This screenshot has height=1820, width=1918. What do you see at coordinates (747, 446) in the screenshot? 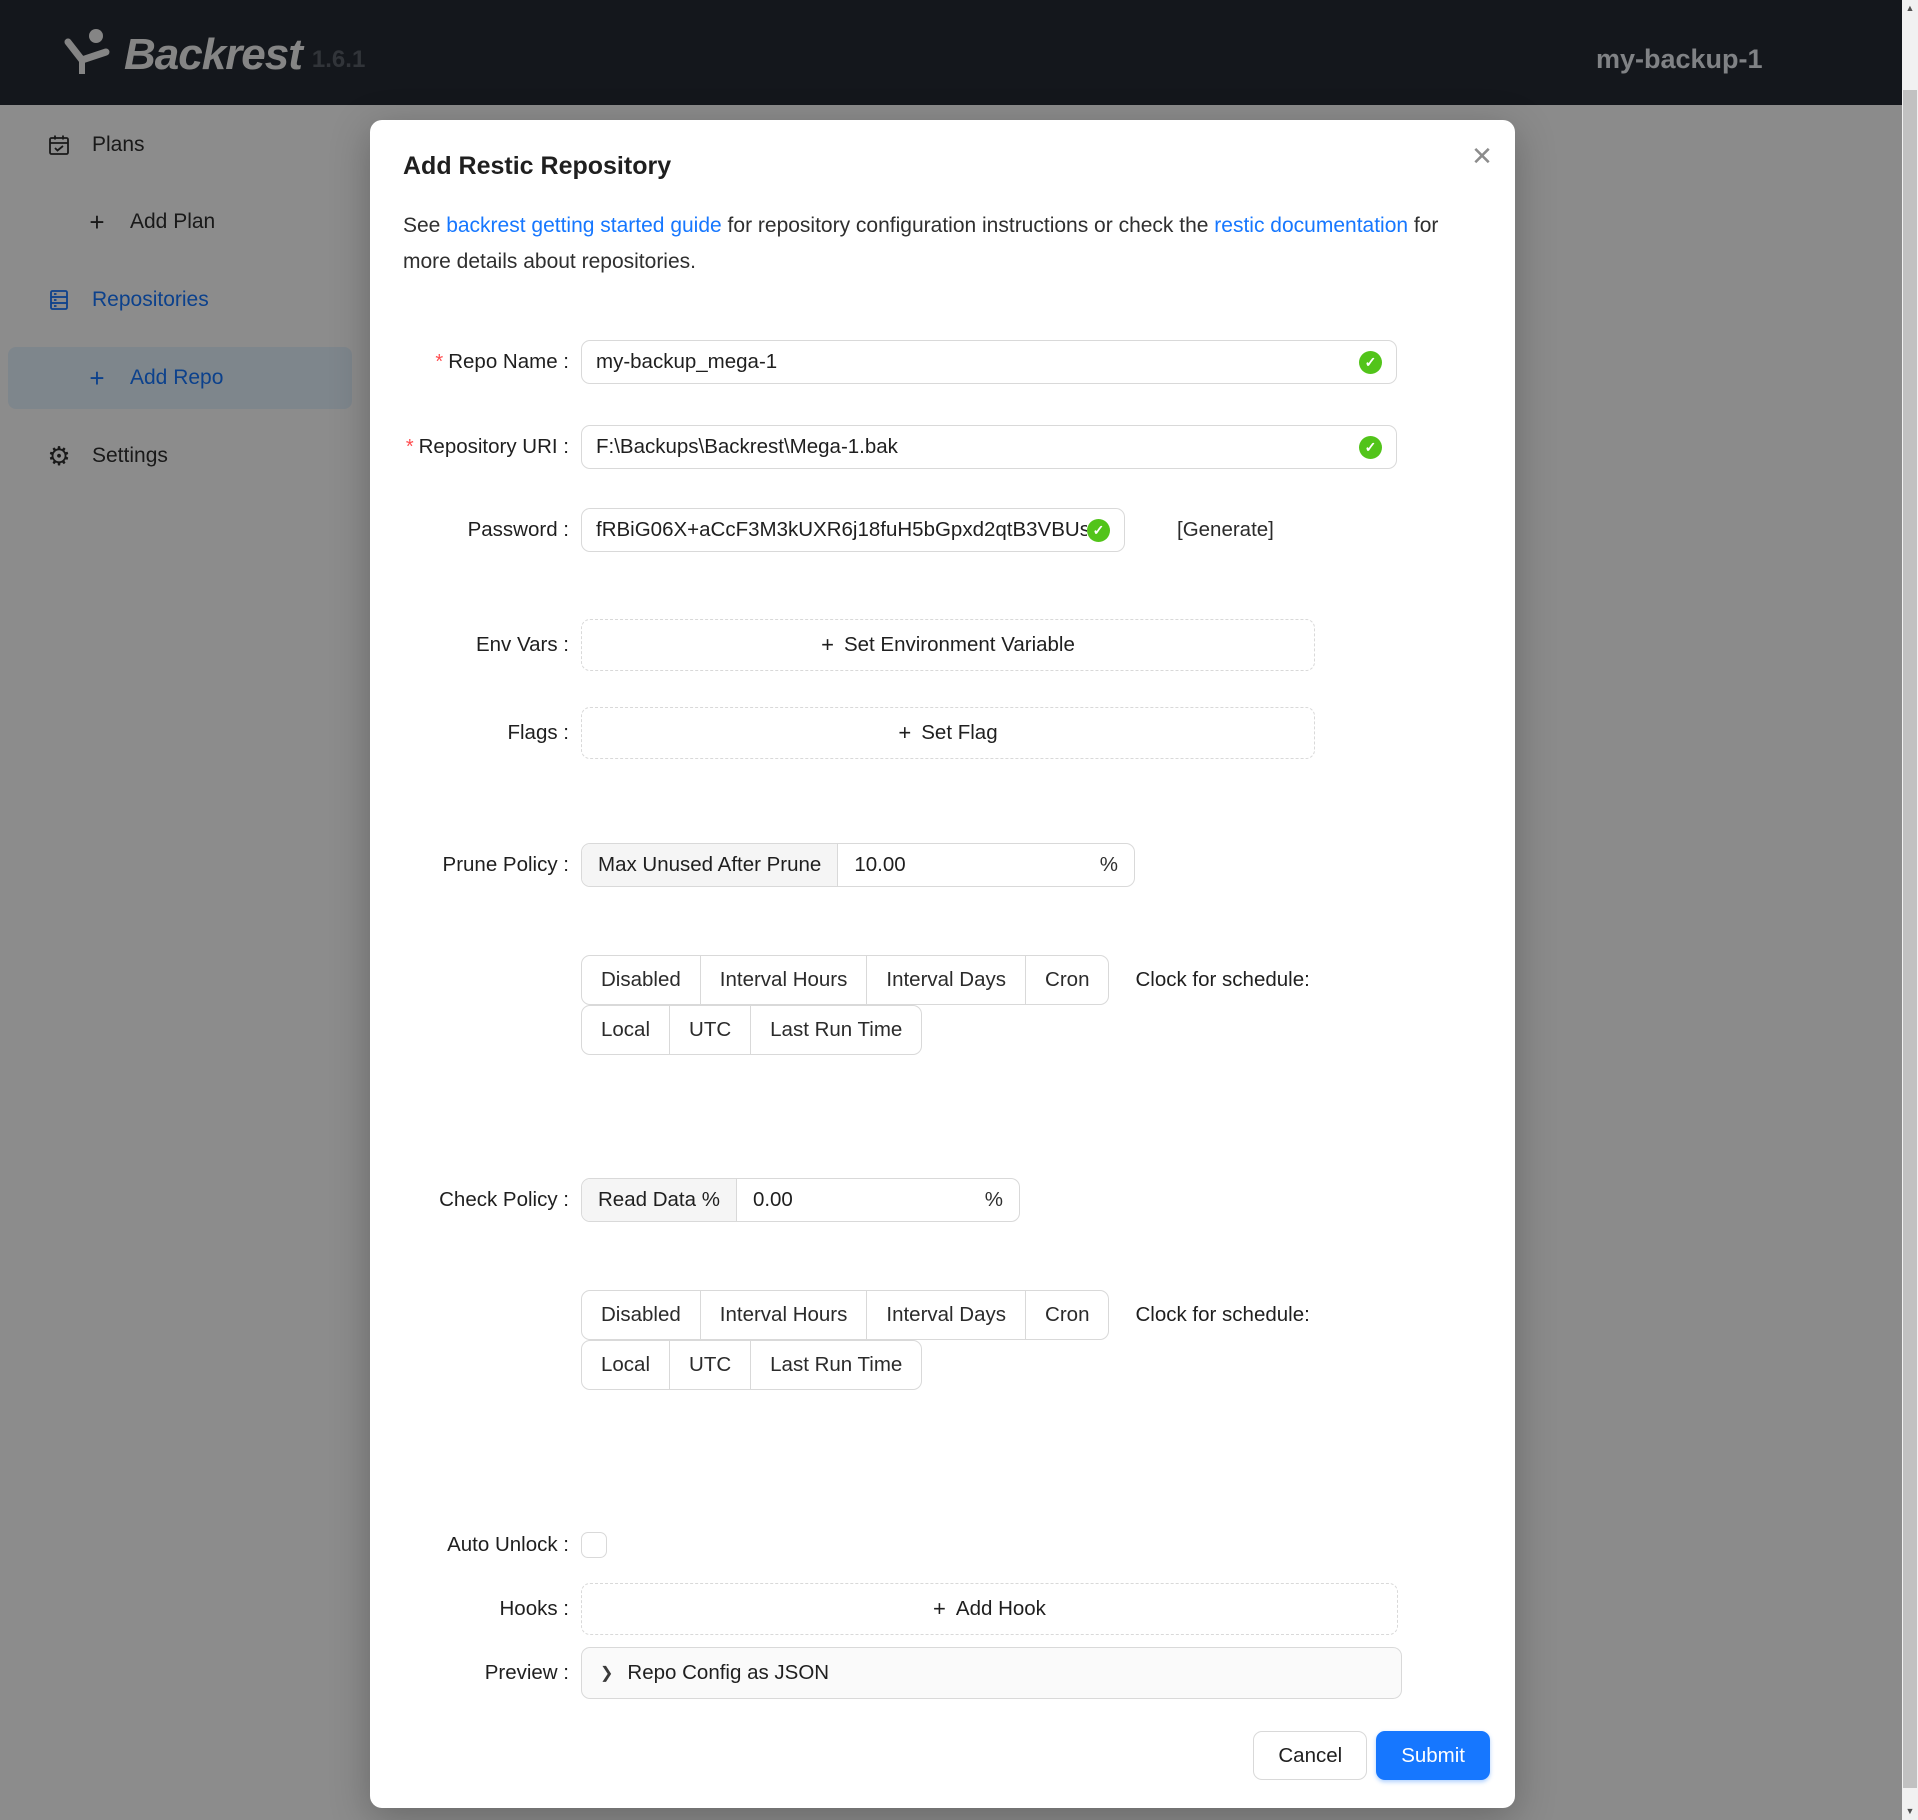
I see `repo-uri-value: F:\Backups\Backrest\Mega-1.bak` at bounding box center [747, 446].